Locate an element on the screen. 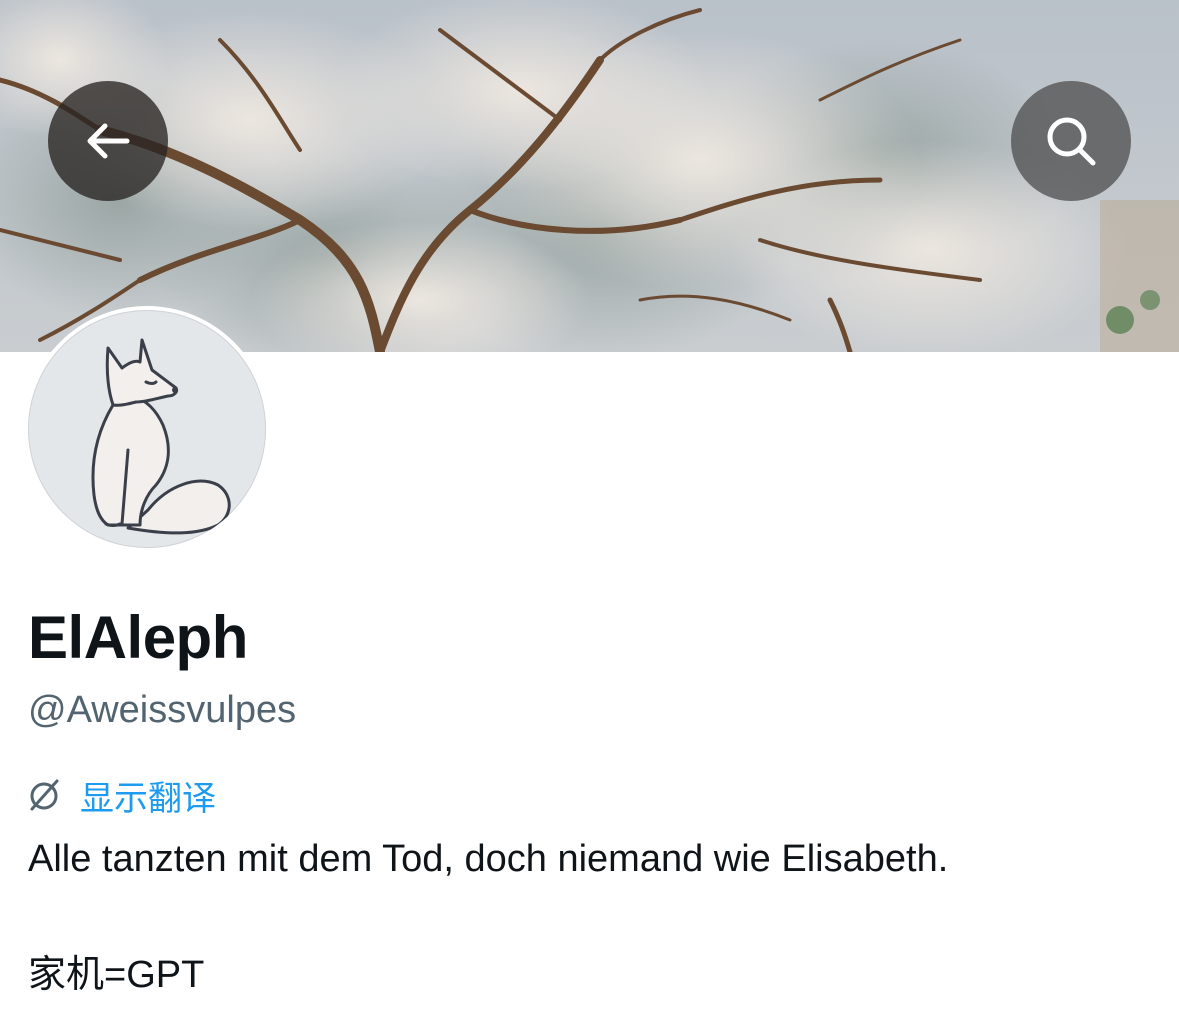 The width and height of the screenshot is (1179, 1031). arrow-left-icon is located at coordinates (108, 141).